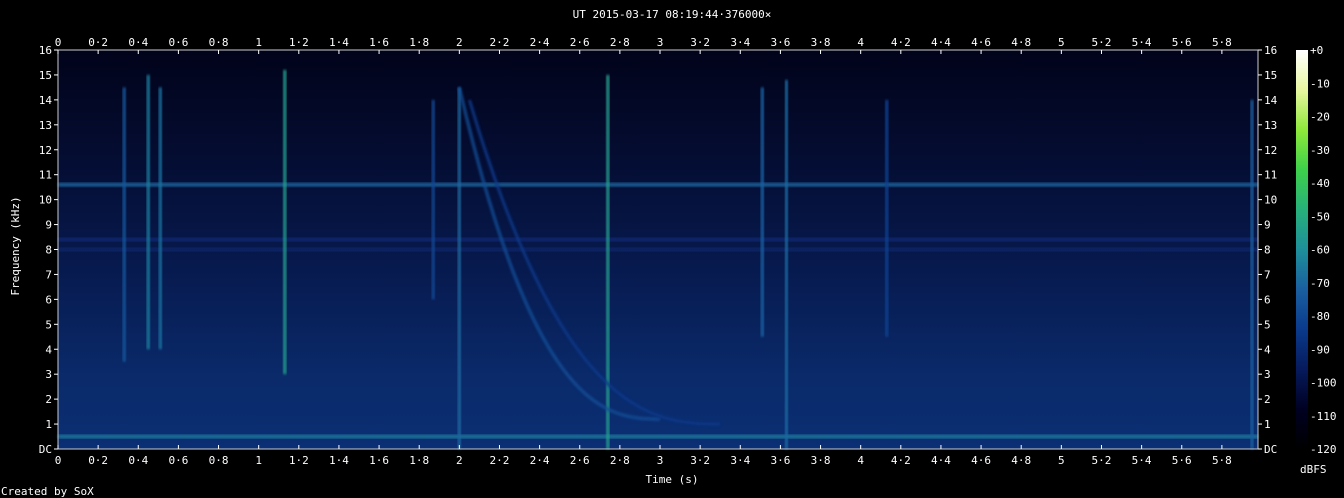  I want to click on x-tick-label-top: 0, so click(58, 42).